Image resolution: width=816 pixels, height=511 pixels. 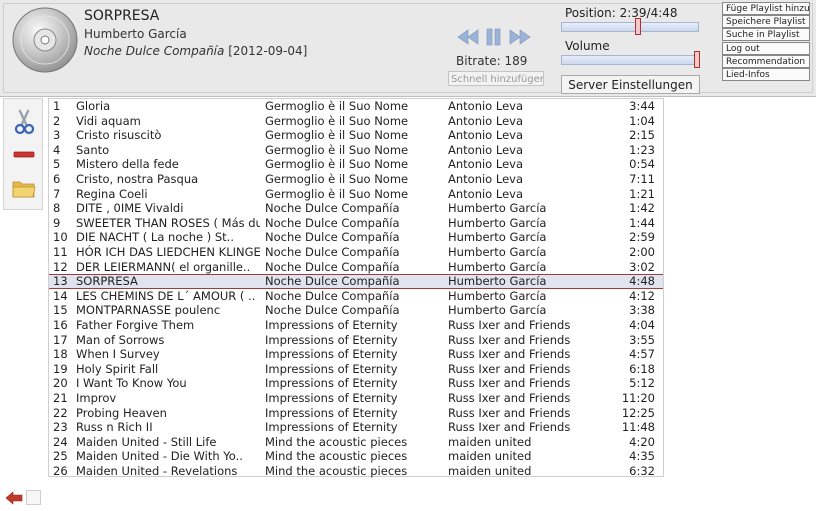 I want to click on bottom-bar, so click(x=23, y=498).